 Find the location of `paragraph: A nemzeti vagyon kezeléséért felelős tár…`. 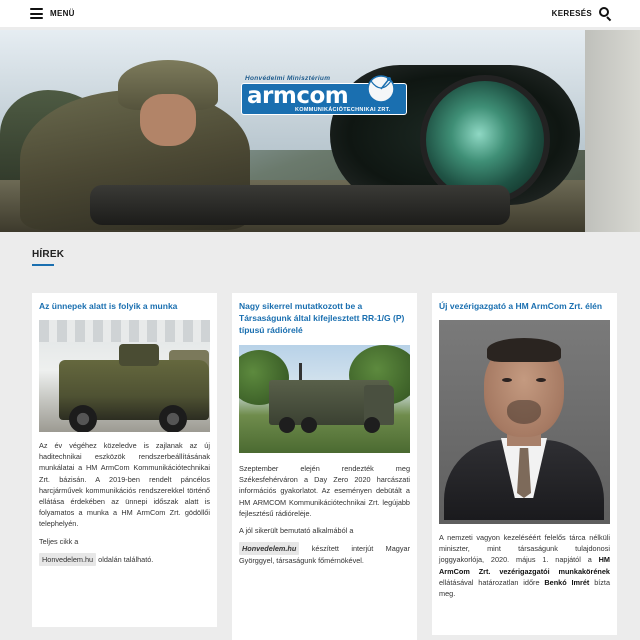

paragraph: A nemzeti vagyon kezeléséért felelős tár… is located at coordinates (525, 566).